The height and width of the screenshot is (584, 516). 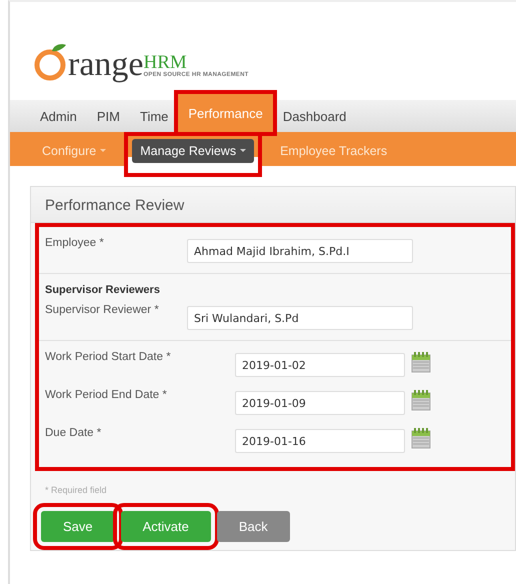 What do you see at coordinates (108, 116) in the screenshot?
I see `main-menu-tab: PIM` at bounding box center [108, 116].